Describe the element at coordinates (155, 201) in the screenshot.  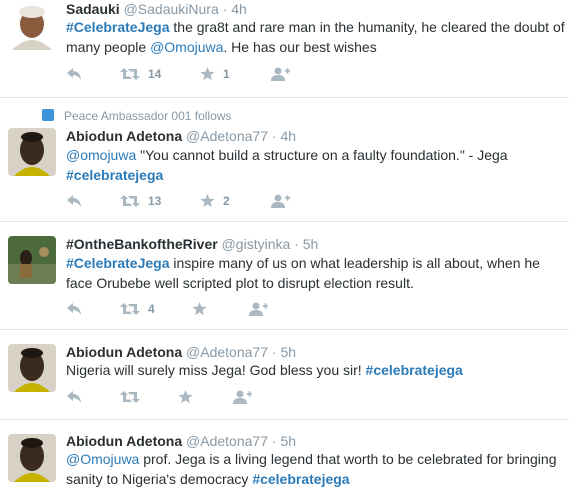
I see `retweet-count: 13` at that location.